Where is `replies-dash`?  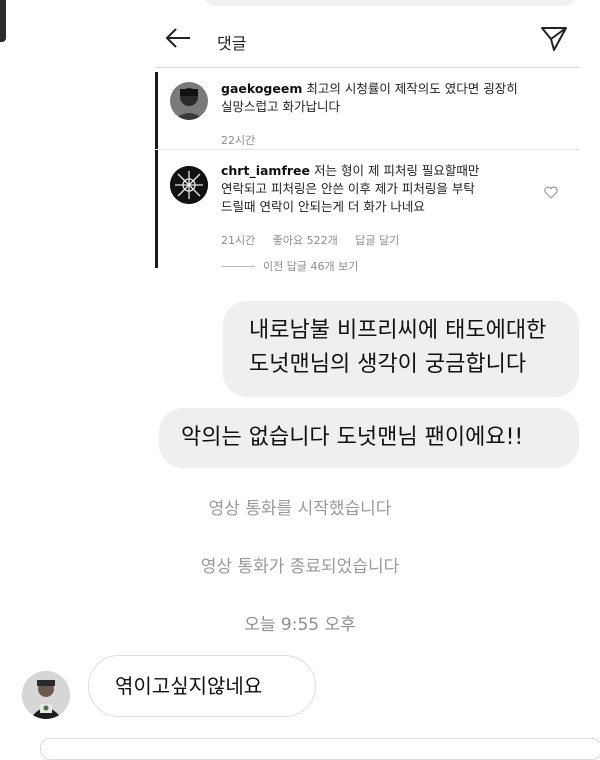
replies-dash is located at coordinates (238, 266).